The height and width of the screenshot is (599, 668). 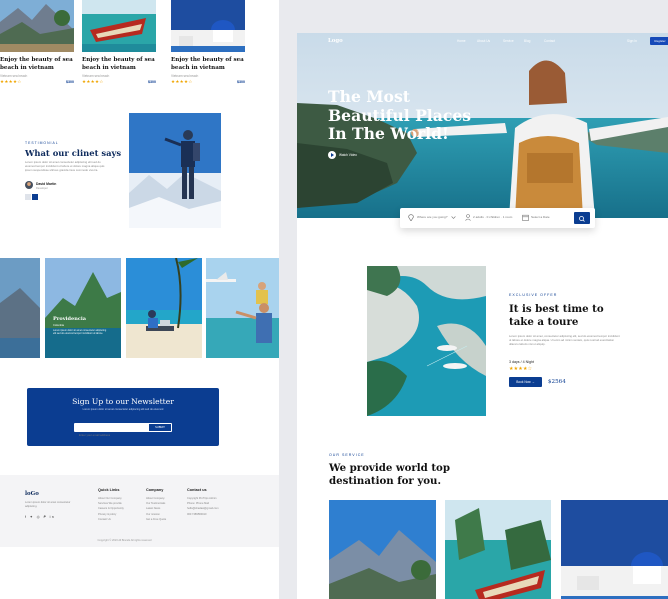 What do you see at coordinates (533, 382) in the screenshot?
I see `arrow-right-icon: →` at bounding box center [533, 382].